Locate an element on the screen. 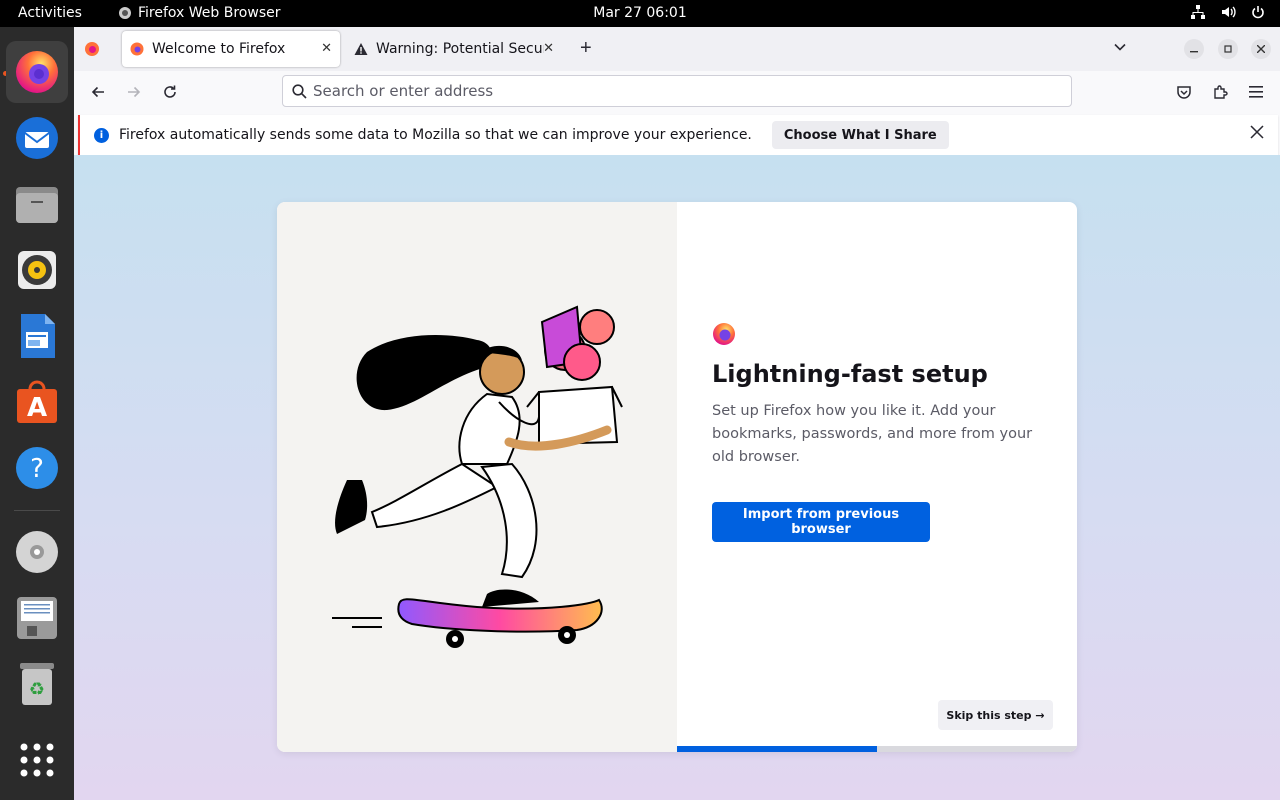 Image resolution: width=1280 pixels, height=800 pixels. network-icon is located at coordinates (1198, 12).